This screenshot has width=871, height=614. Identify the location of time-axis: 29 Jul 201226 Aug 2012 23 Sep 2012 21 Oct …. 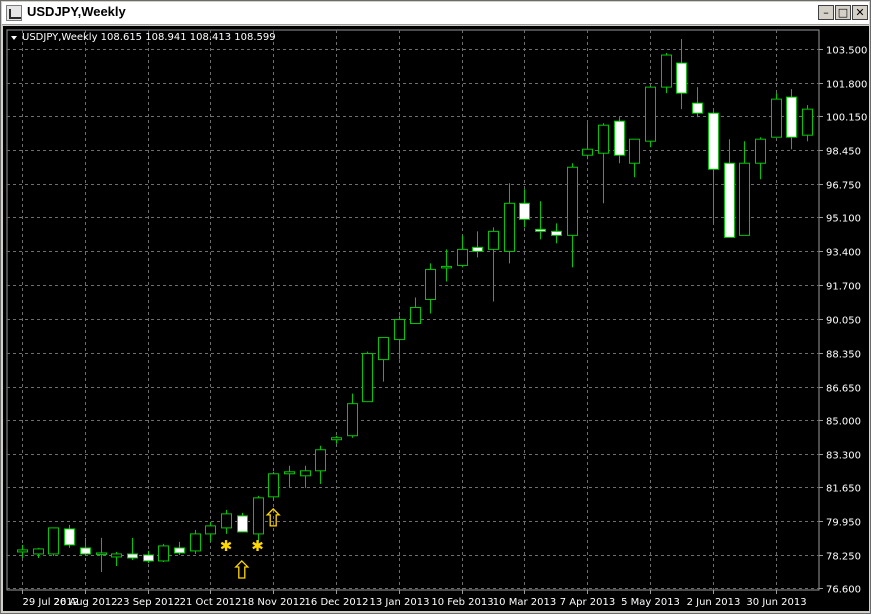
(414, 599).